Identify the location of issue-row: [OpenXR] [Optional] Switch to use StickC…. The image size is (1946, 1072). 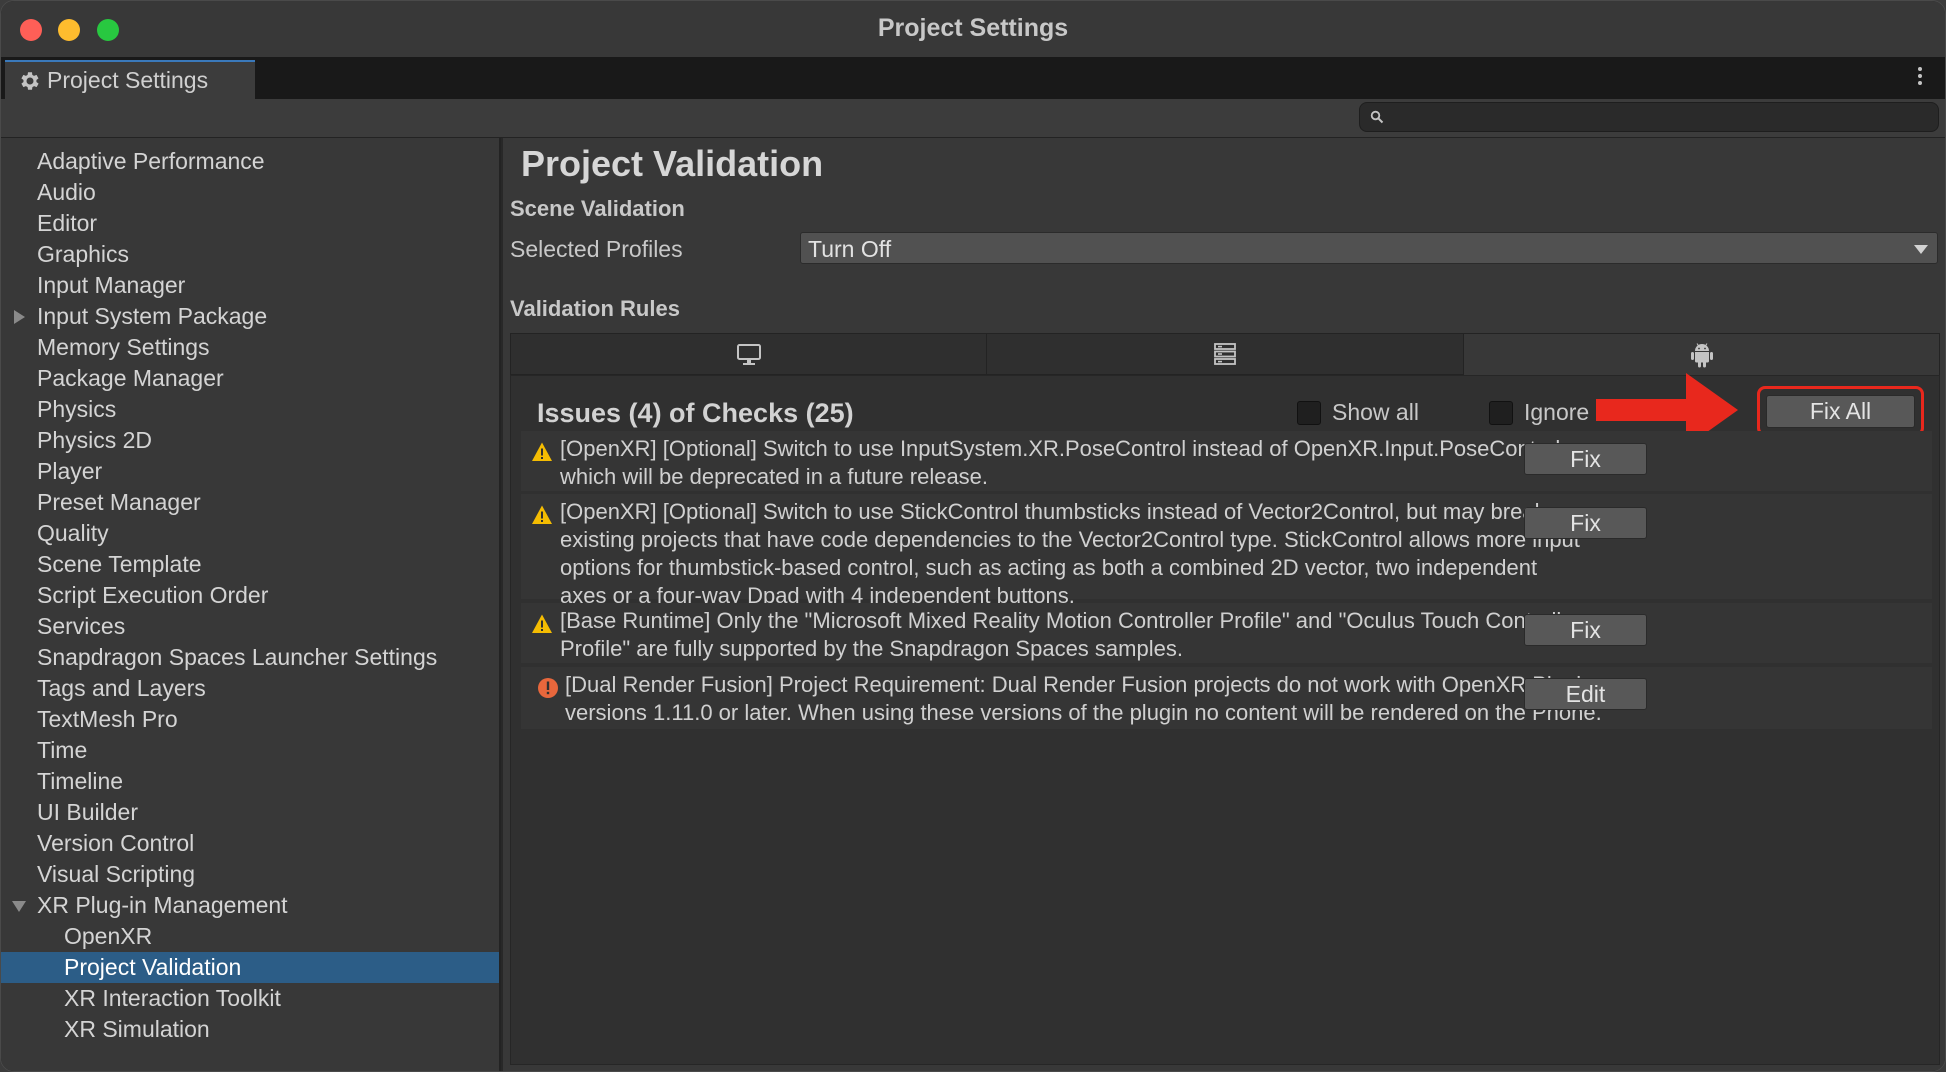
(1226, 551).